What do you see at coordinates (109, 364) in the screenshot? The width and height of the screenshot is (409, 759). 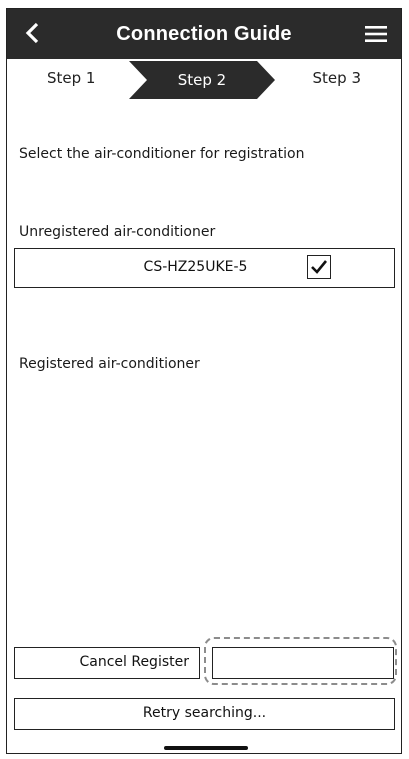 I see `registered-heading: Registered air-conditioner` at bounding box center [109, 364].